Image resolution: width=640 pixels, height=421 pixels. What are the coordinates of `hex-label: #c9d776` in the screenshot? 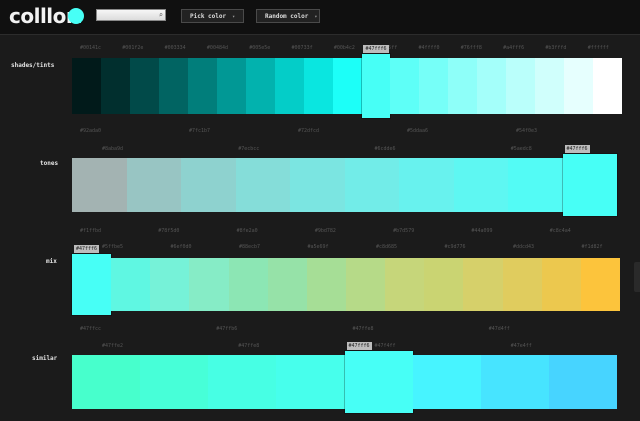 It's located at (455, 247).